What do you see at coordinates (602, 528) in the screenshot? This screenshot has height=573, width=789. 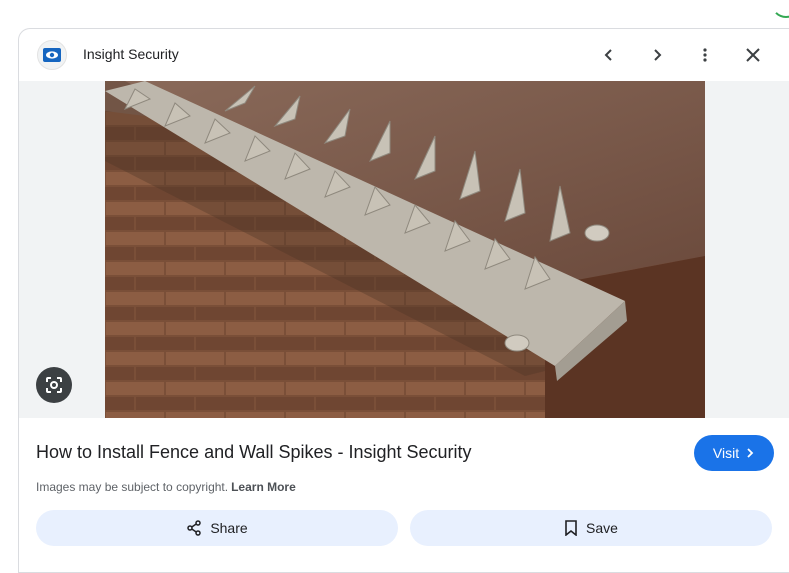 I see `save-label: Save` at bounding box center [602, 528].